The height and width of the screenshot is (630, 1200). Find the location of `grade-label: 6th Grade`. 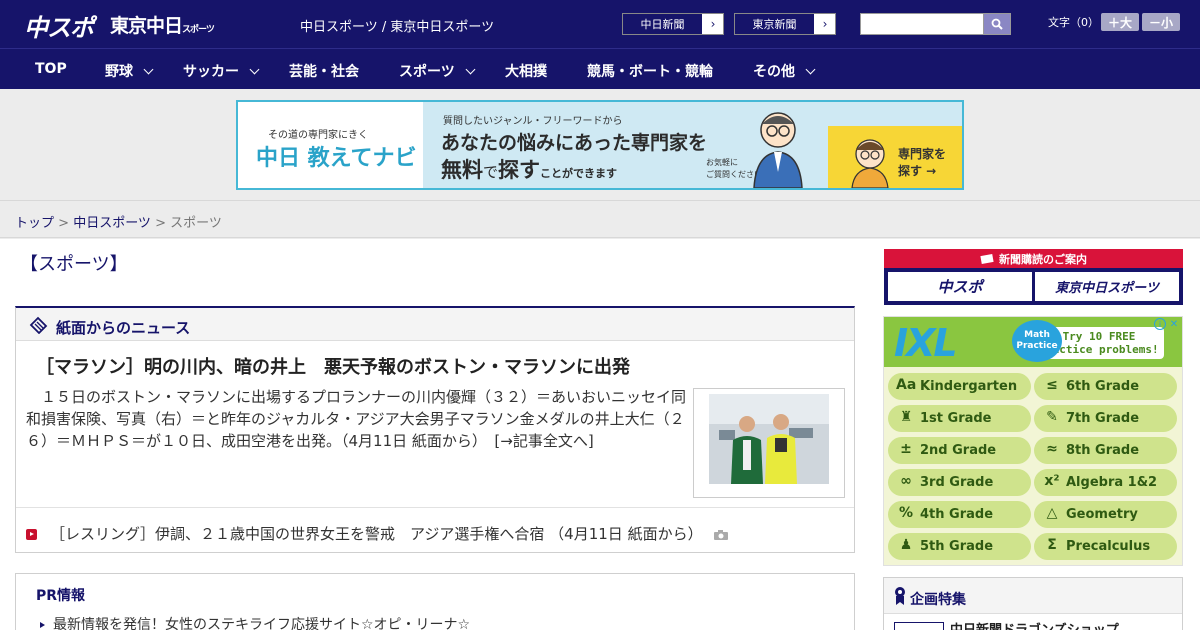

grade-label: 6th Grade is located at coordinates (1103, 386).